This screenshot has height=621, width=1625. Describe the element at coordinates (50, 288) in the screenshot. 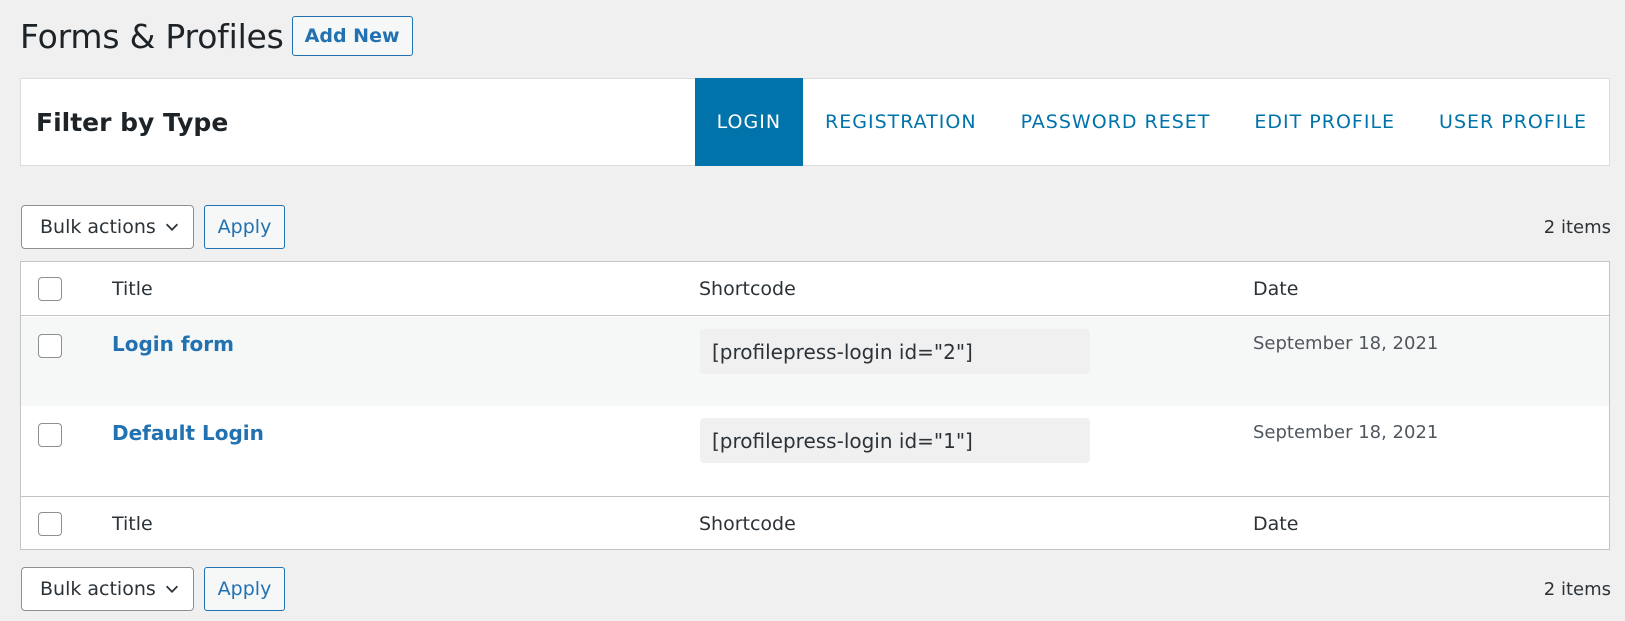

I see `select-all-checkbox` at that location.